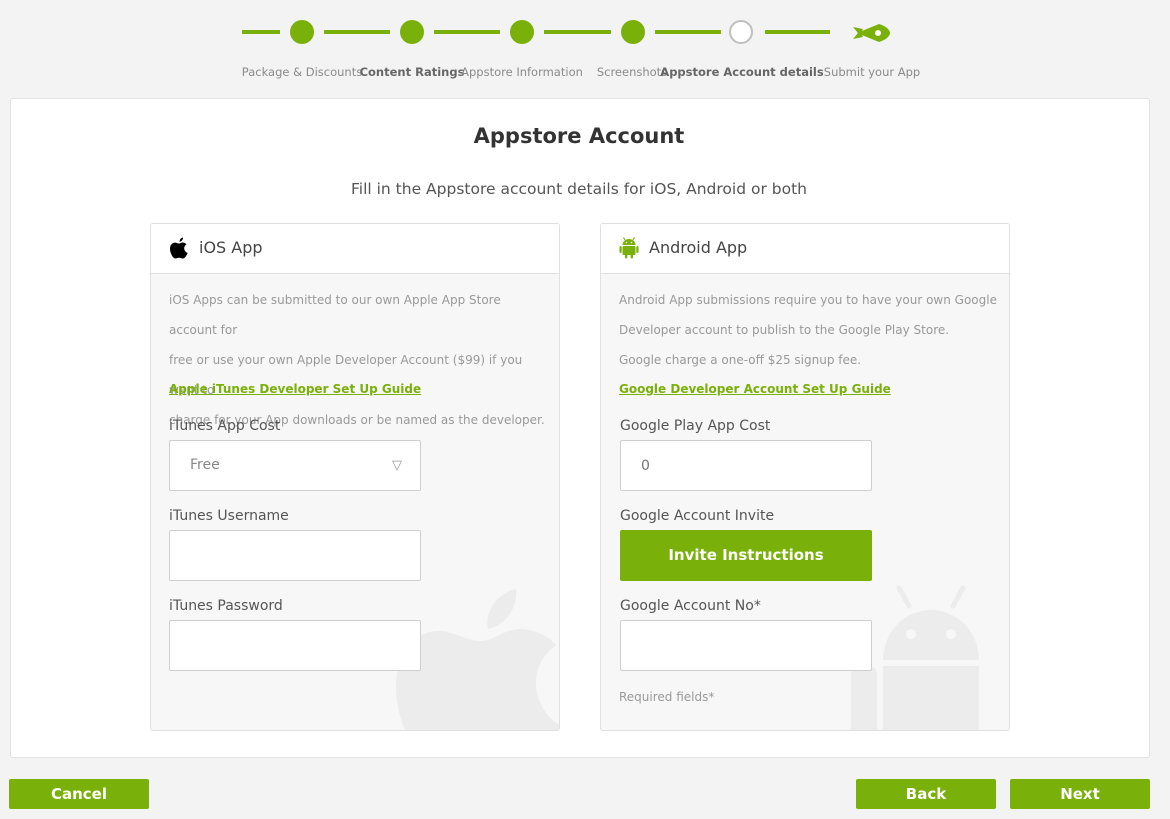 The width and height of the screenshot is (1170, 819). I want to click on google-play-cost-label: Google Play App Cost, so click(695, 426).